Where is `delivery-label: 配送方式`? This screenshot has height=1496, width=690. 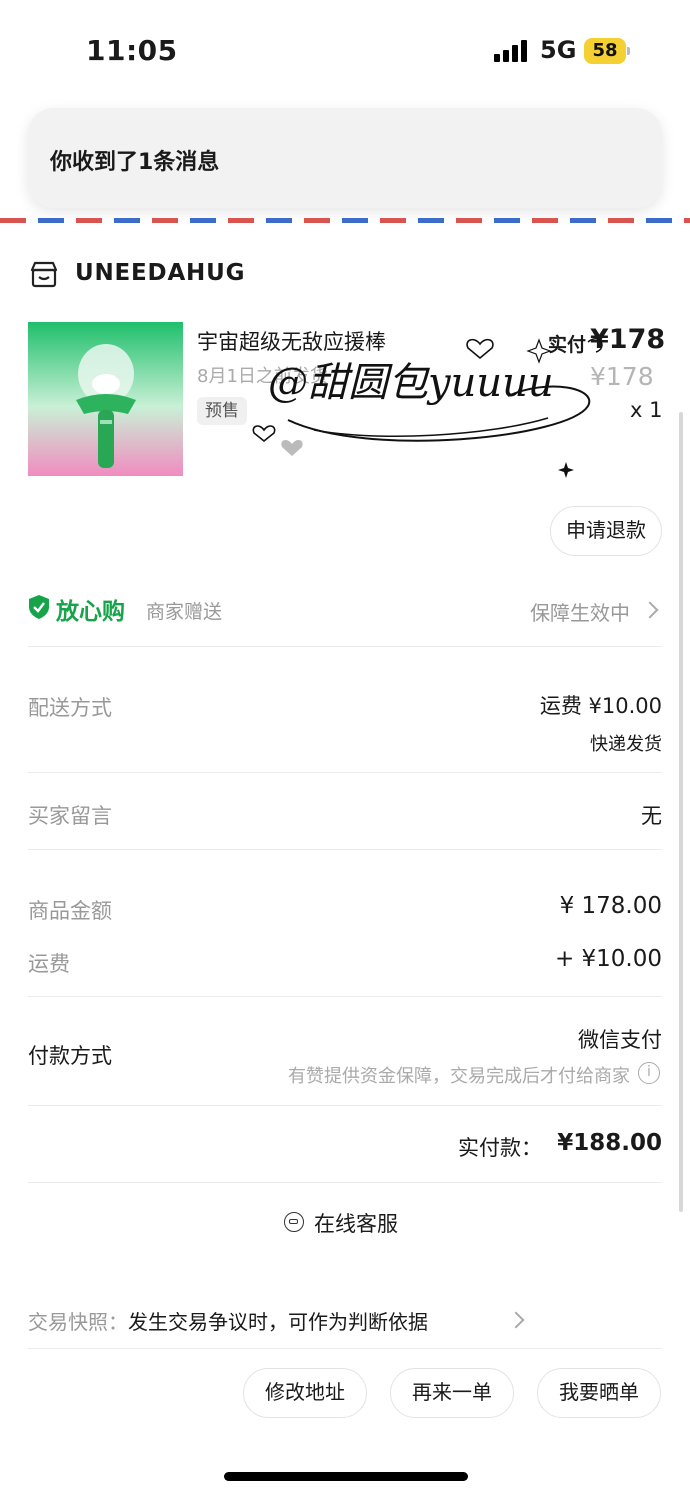
delivery-label: 配送方式 is located at coordinates (70, 708).